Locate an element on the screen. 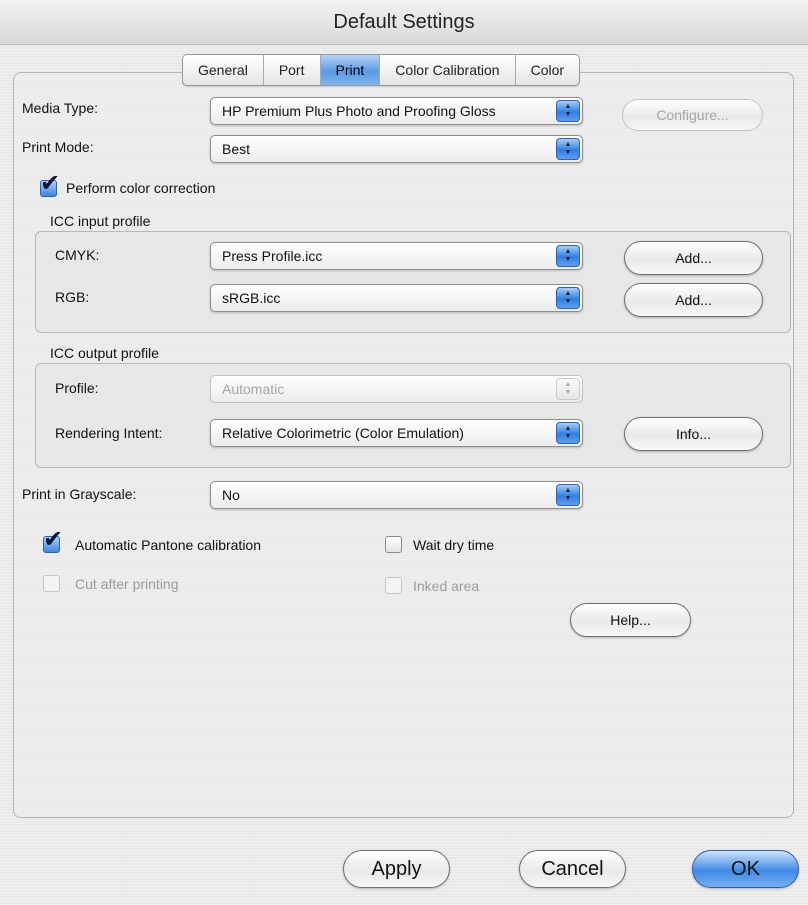  wait-dry-label: Wait dry time is located at coordinates (454, 545).